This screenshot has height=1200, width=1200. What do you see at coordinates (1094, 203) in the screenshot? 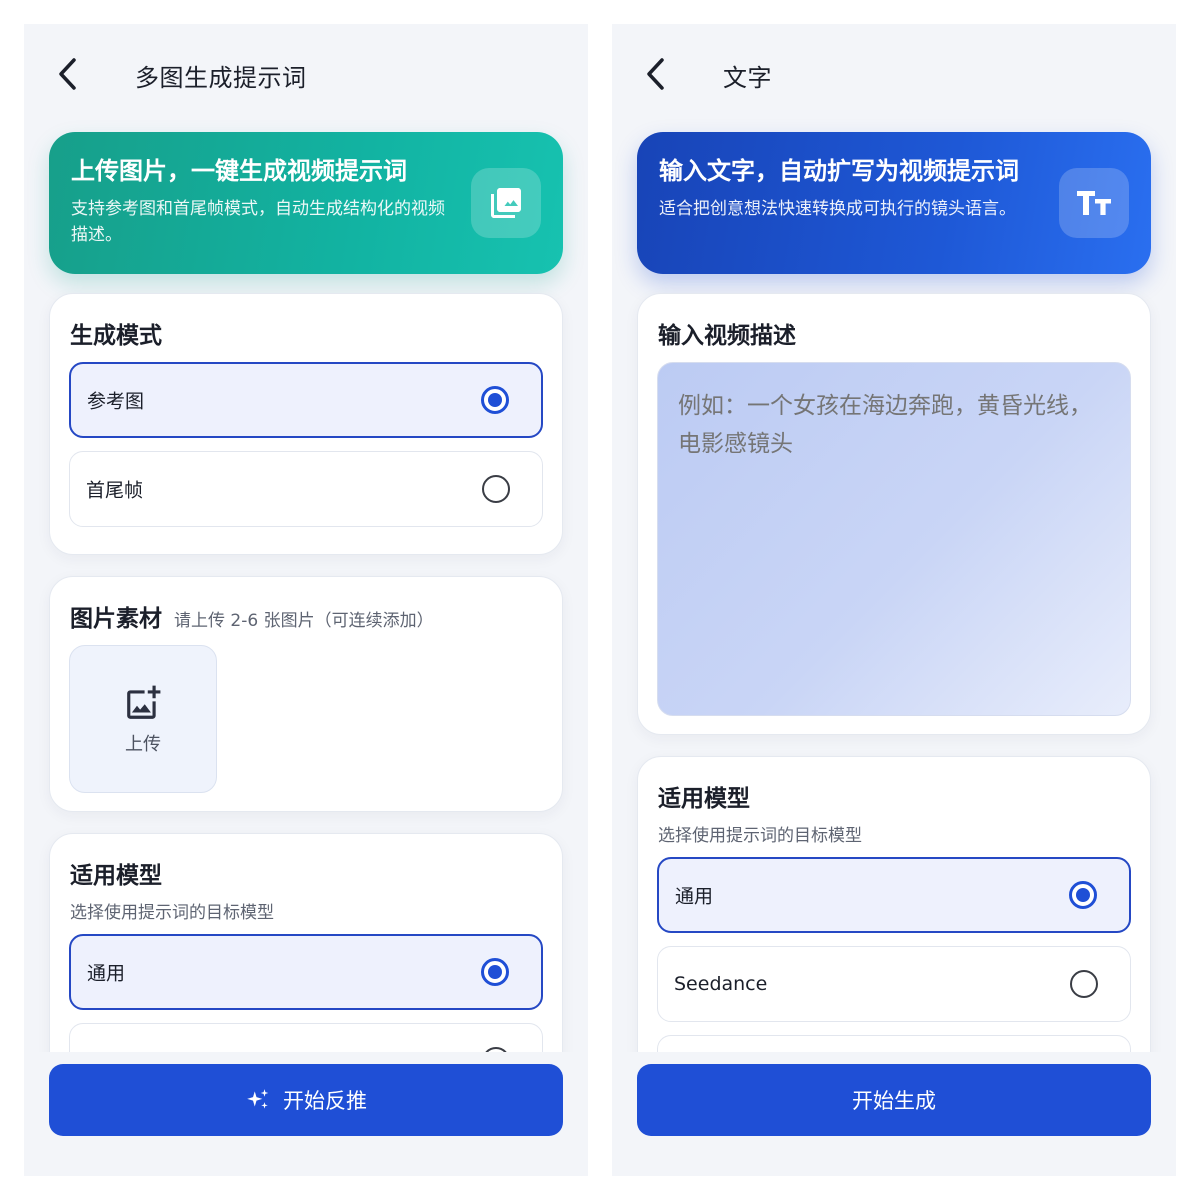
I see `text-size-icon` at bounding box center [1094, 203].